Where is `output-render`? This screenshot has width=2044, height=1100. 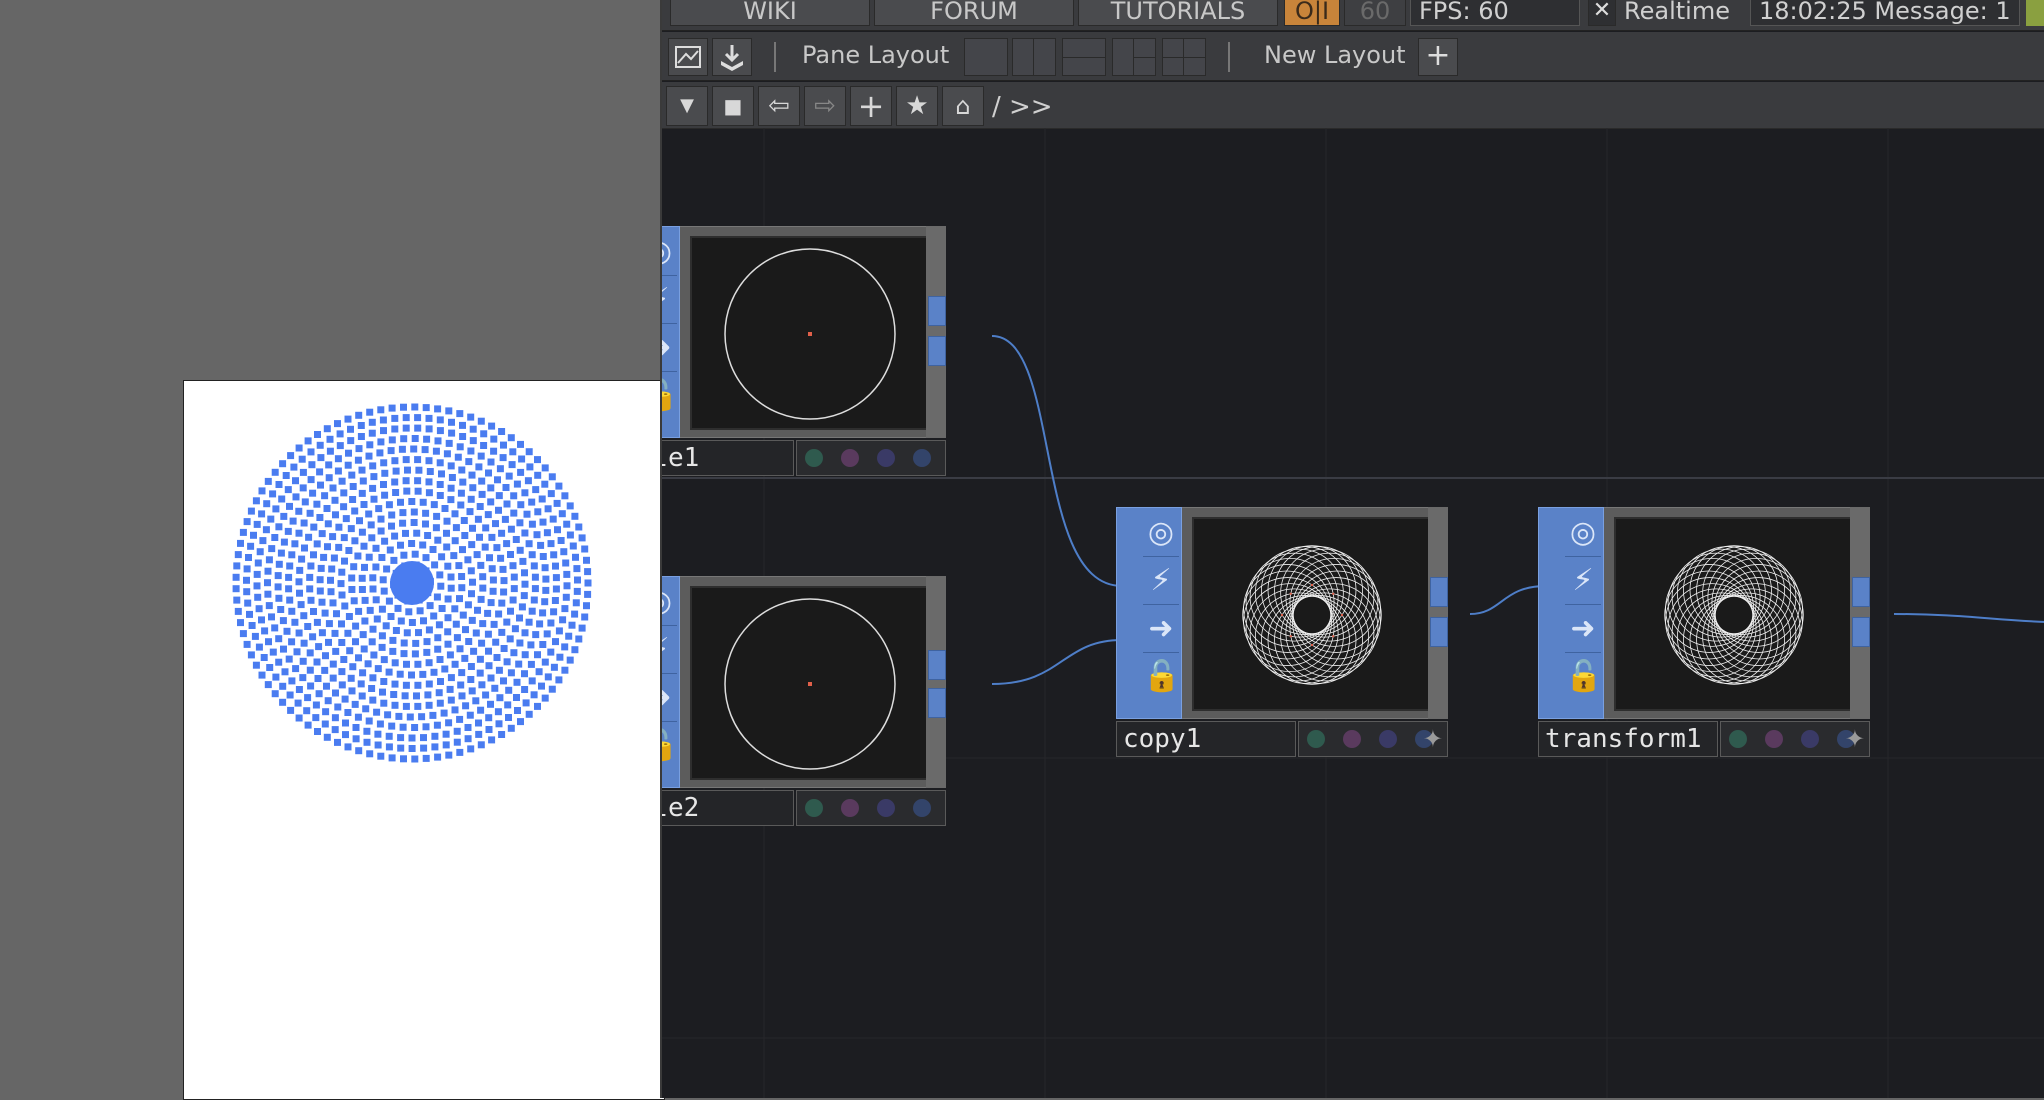 output-render is located at coordinates (412, 583).